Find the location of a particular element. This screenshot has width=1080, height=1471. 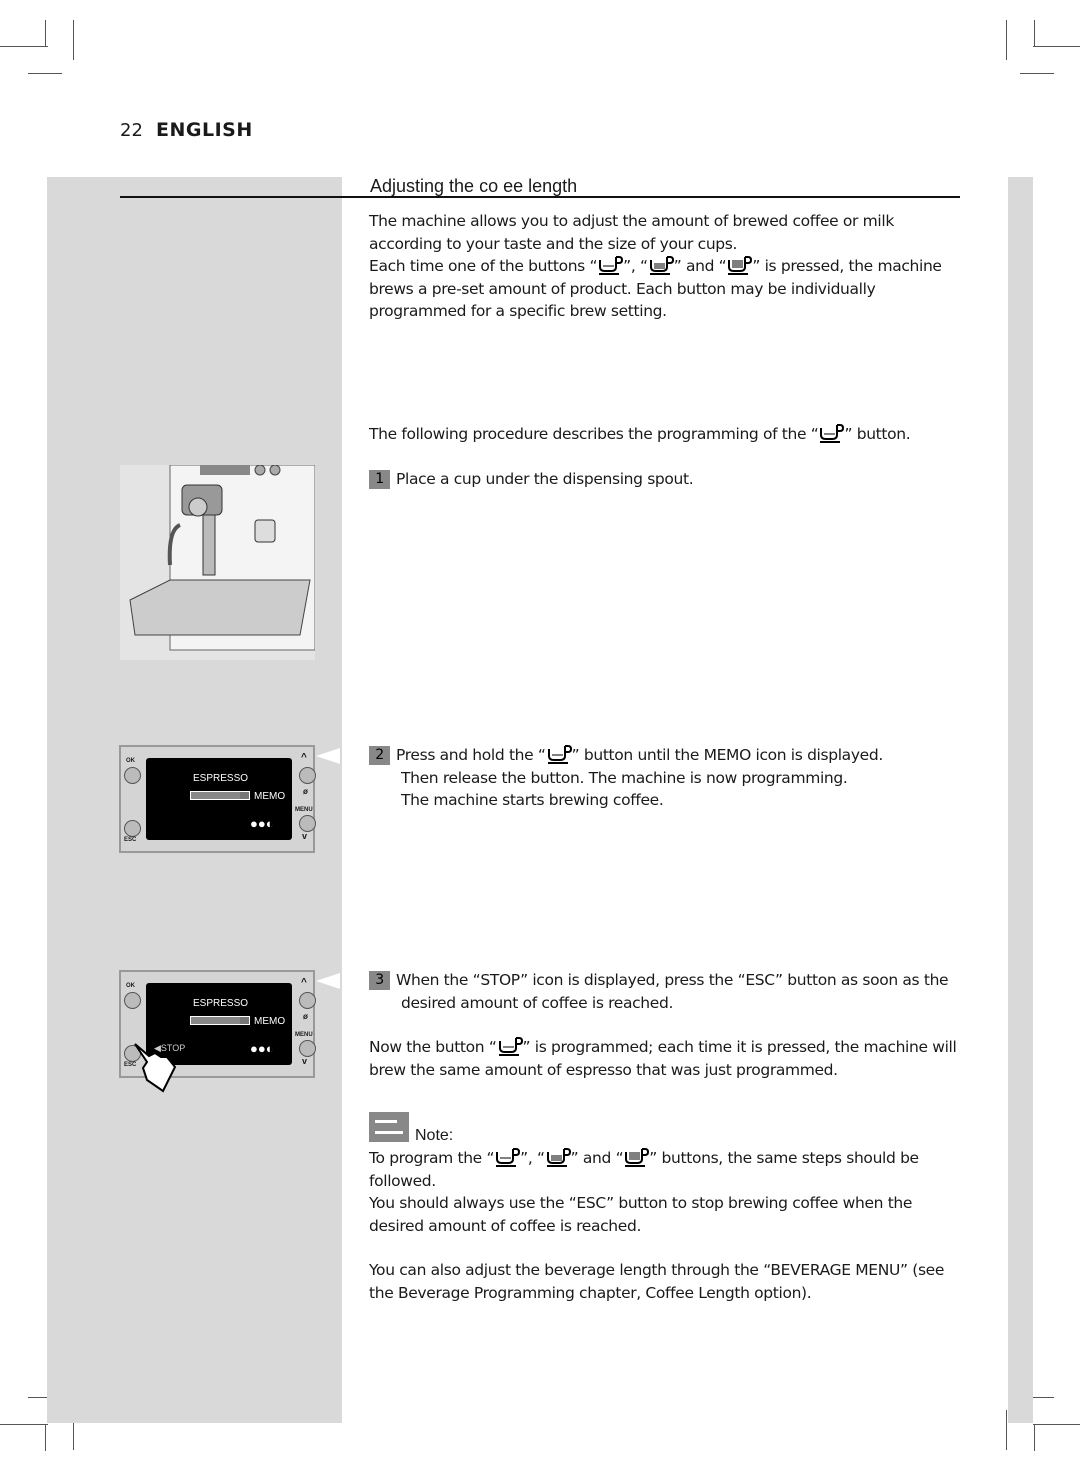

step-number: 3 is located at coordinates (379, 980).